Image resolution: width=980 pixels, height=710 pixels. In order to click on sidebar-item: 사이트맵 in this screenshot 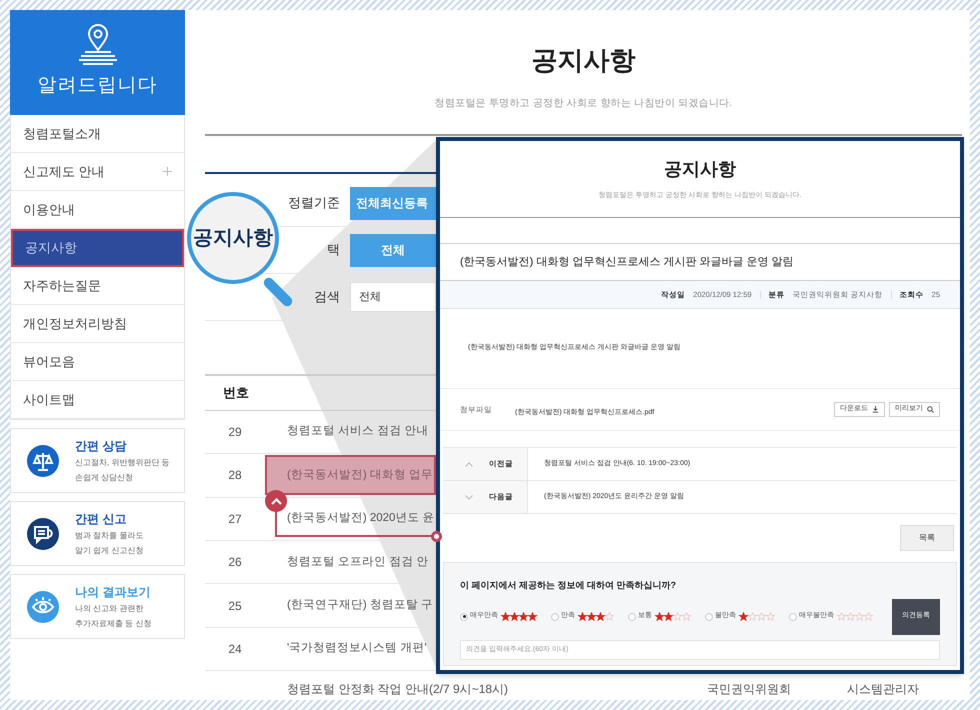, I will do `click(97, 400)`.